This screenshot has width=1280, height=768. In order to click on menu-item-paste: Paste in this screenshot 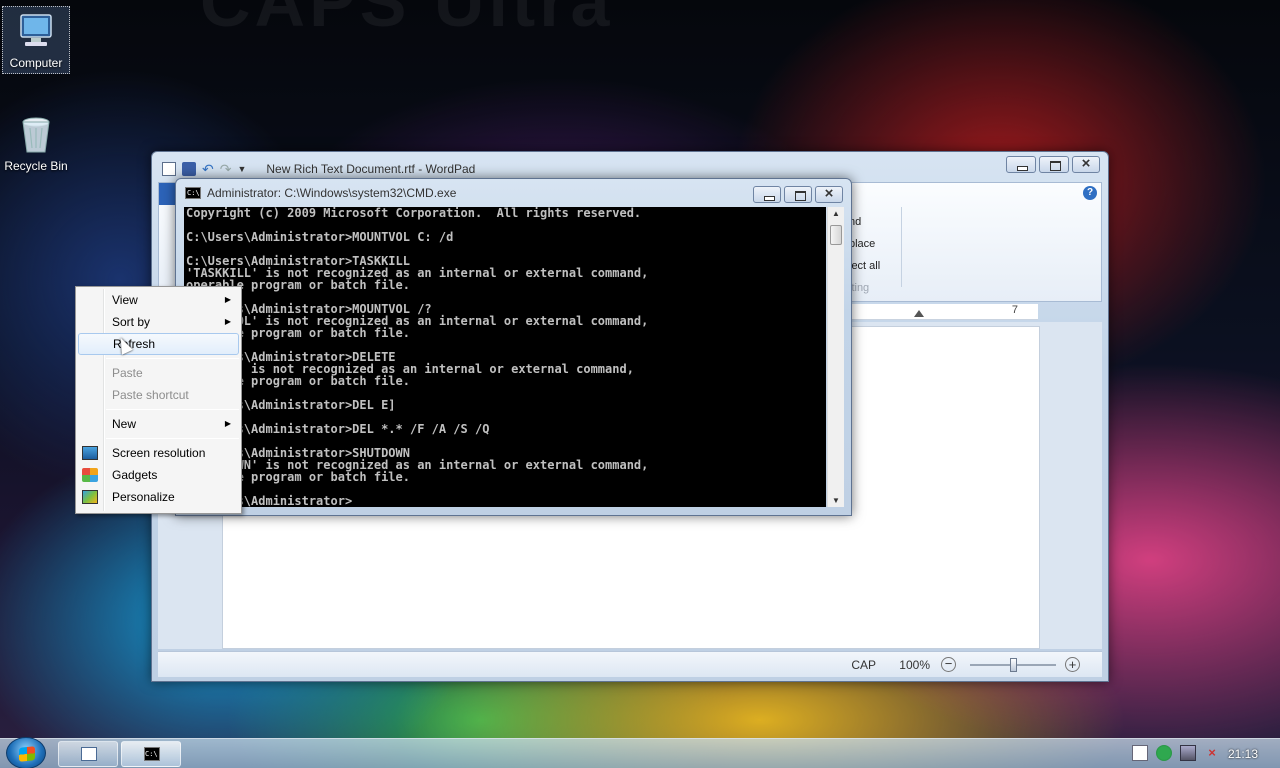, I will do `click(158, 373)`.